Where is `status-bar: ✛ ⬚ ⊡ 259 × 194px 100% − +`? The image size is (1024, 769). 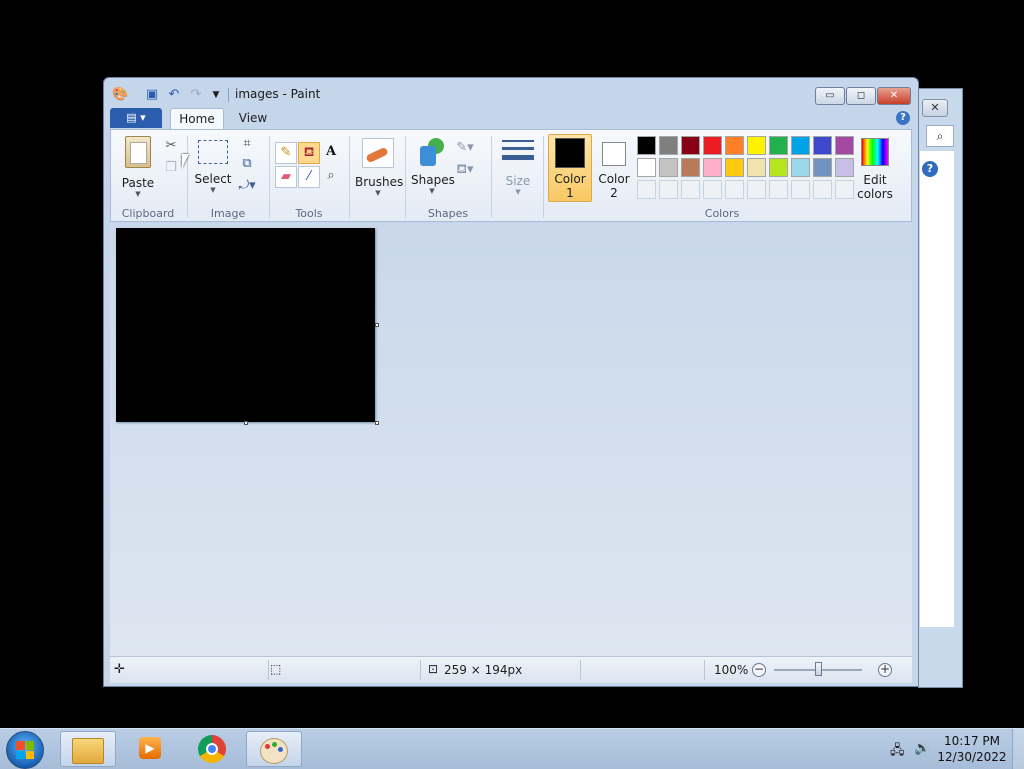
status-bar: ✛ ⬚ ⊡ 259 × 194px 100% − + is located at coordinates (511, 669).